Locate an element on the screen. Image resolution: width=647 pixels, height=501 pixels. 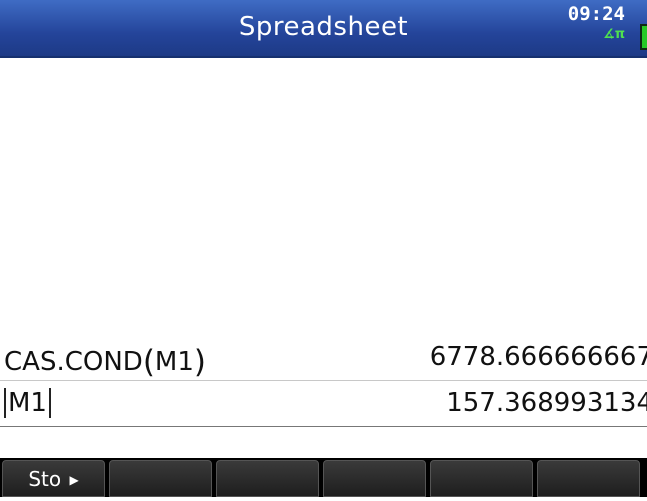
history-result: 6778.666666667 is located at coordinates (538, 357).